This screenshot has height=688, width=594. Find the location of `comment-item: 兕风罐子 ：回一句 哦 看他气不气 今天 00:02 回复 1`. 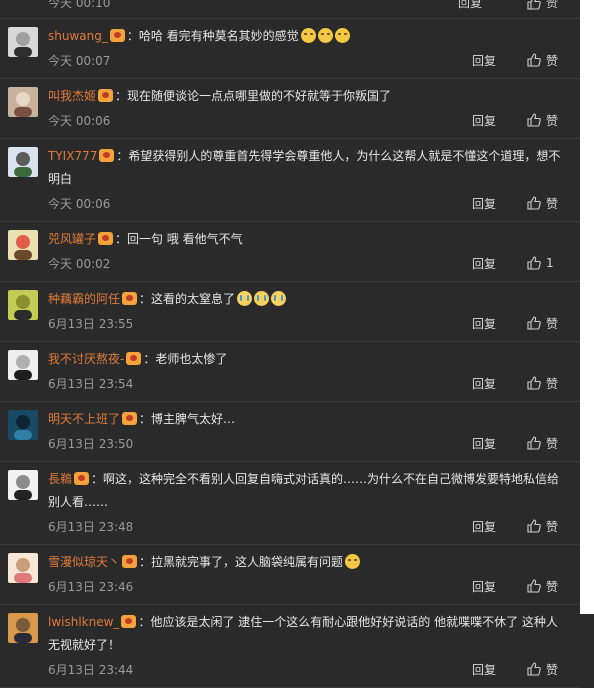

comment-item: 兕风罐子 ：回一句 哦 看他气不气 今天 00:02 回复 1 is located at coordinates (290, 252).